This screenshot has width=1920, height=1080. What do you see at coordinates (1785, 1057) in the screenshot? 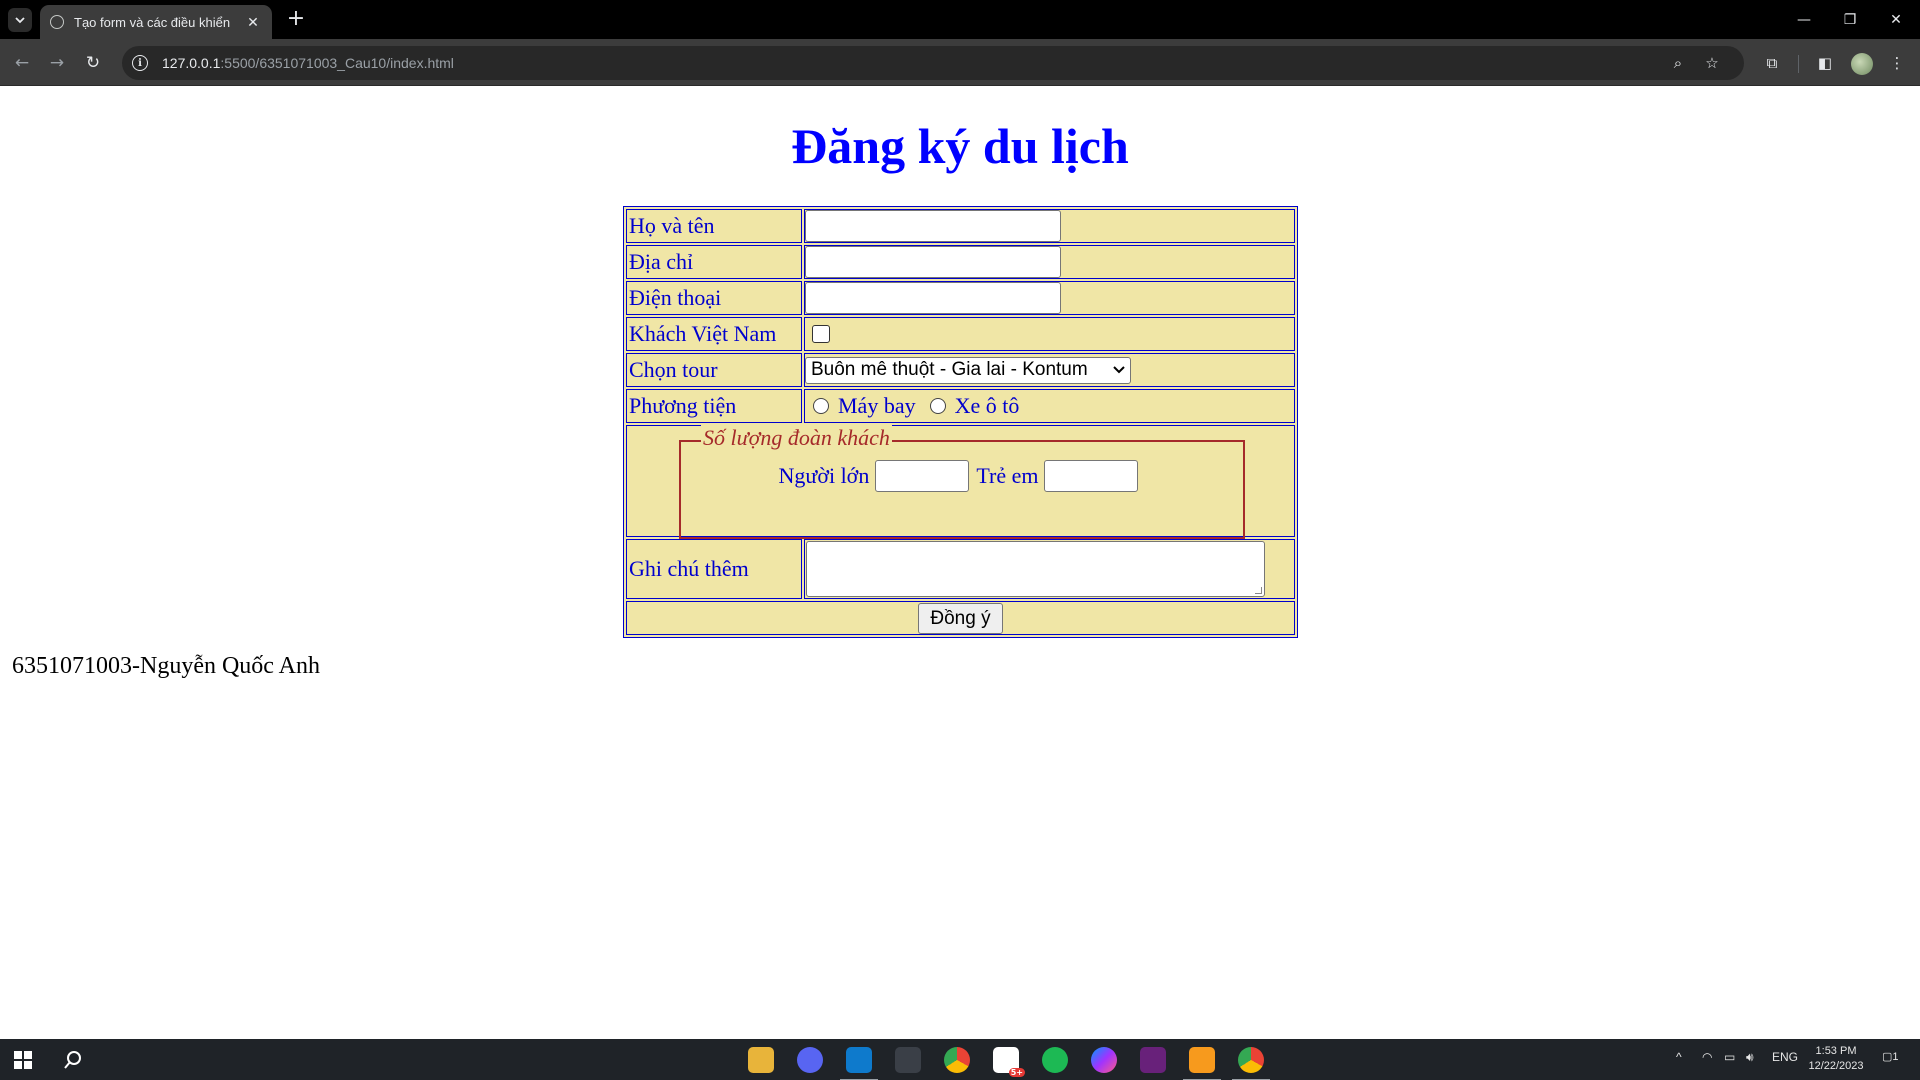
I see `language-indicator: ENG` at bounding box center [1785, 1057].